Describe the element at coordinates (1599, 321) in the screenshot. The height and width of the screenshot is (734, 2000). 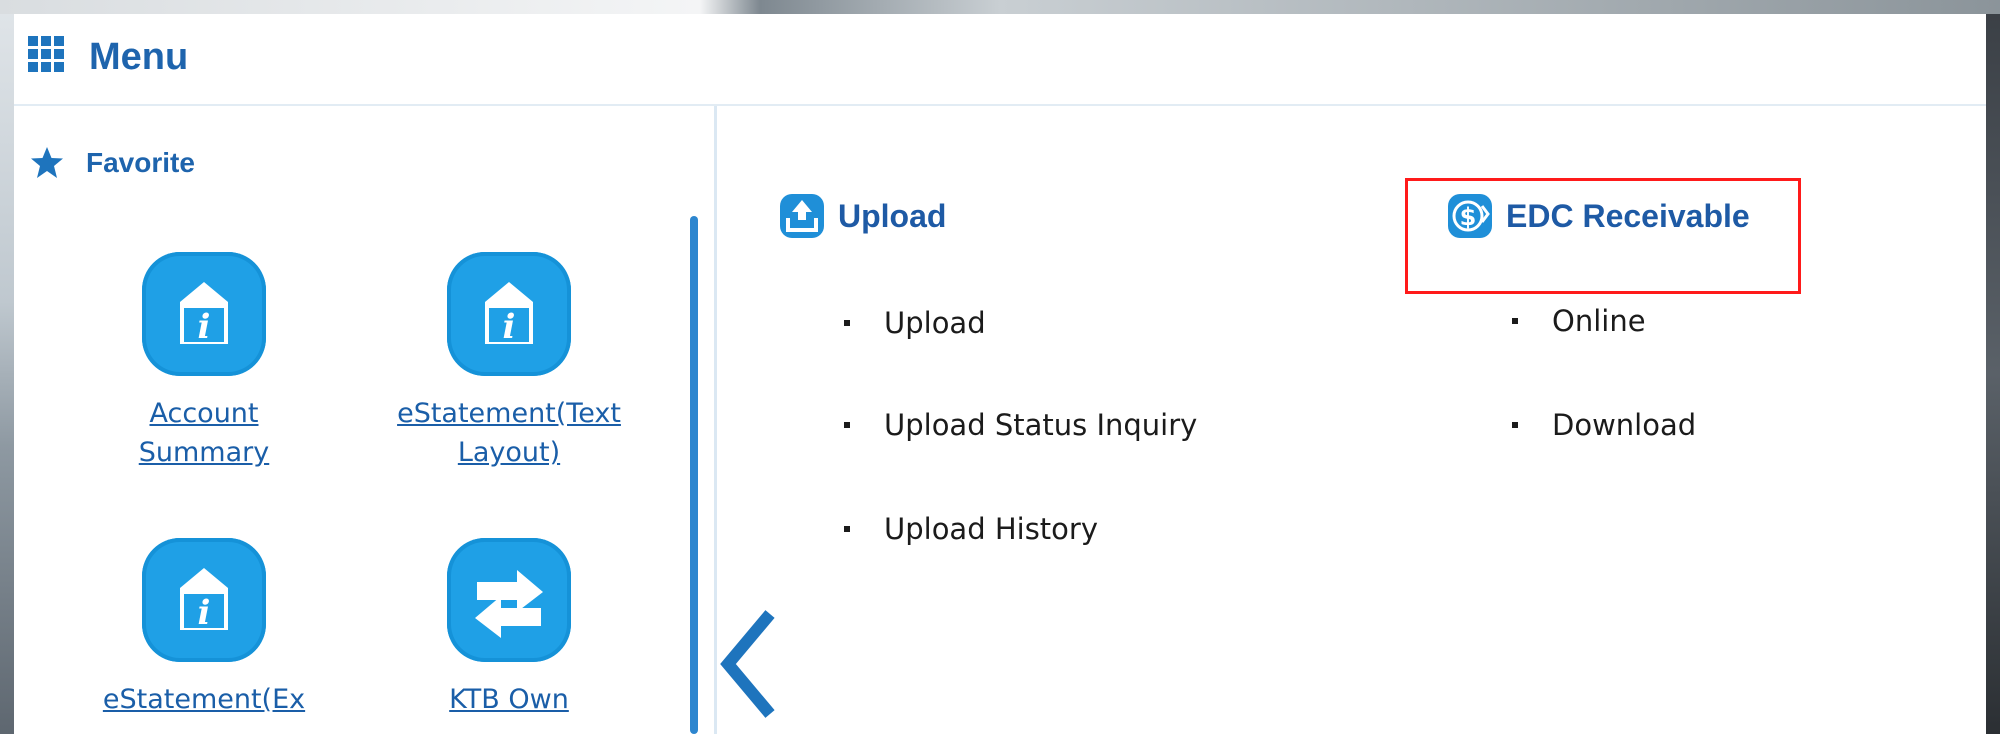
I see `link-label: Online` at that location.